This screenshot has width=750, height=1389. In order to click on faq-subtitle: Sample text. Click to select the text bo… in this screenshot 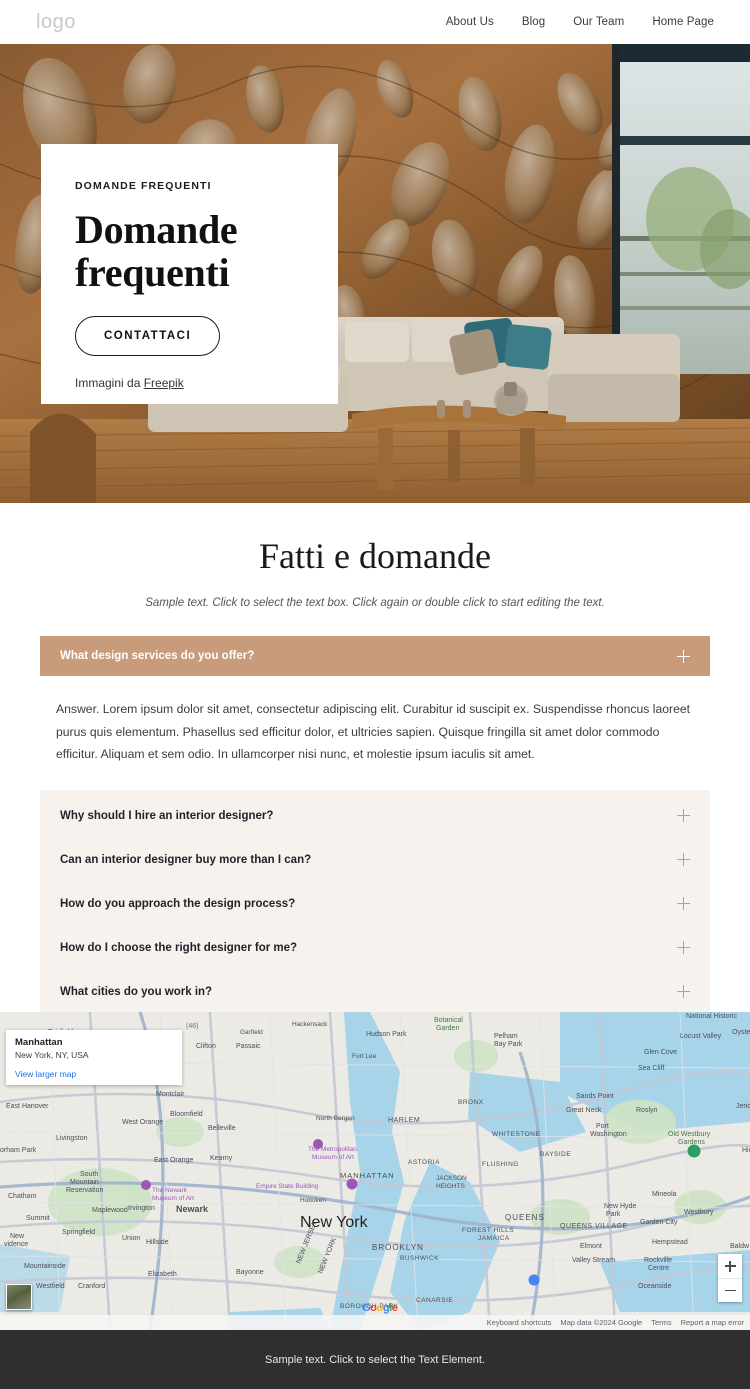, I will do `click(375, 603)`.